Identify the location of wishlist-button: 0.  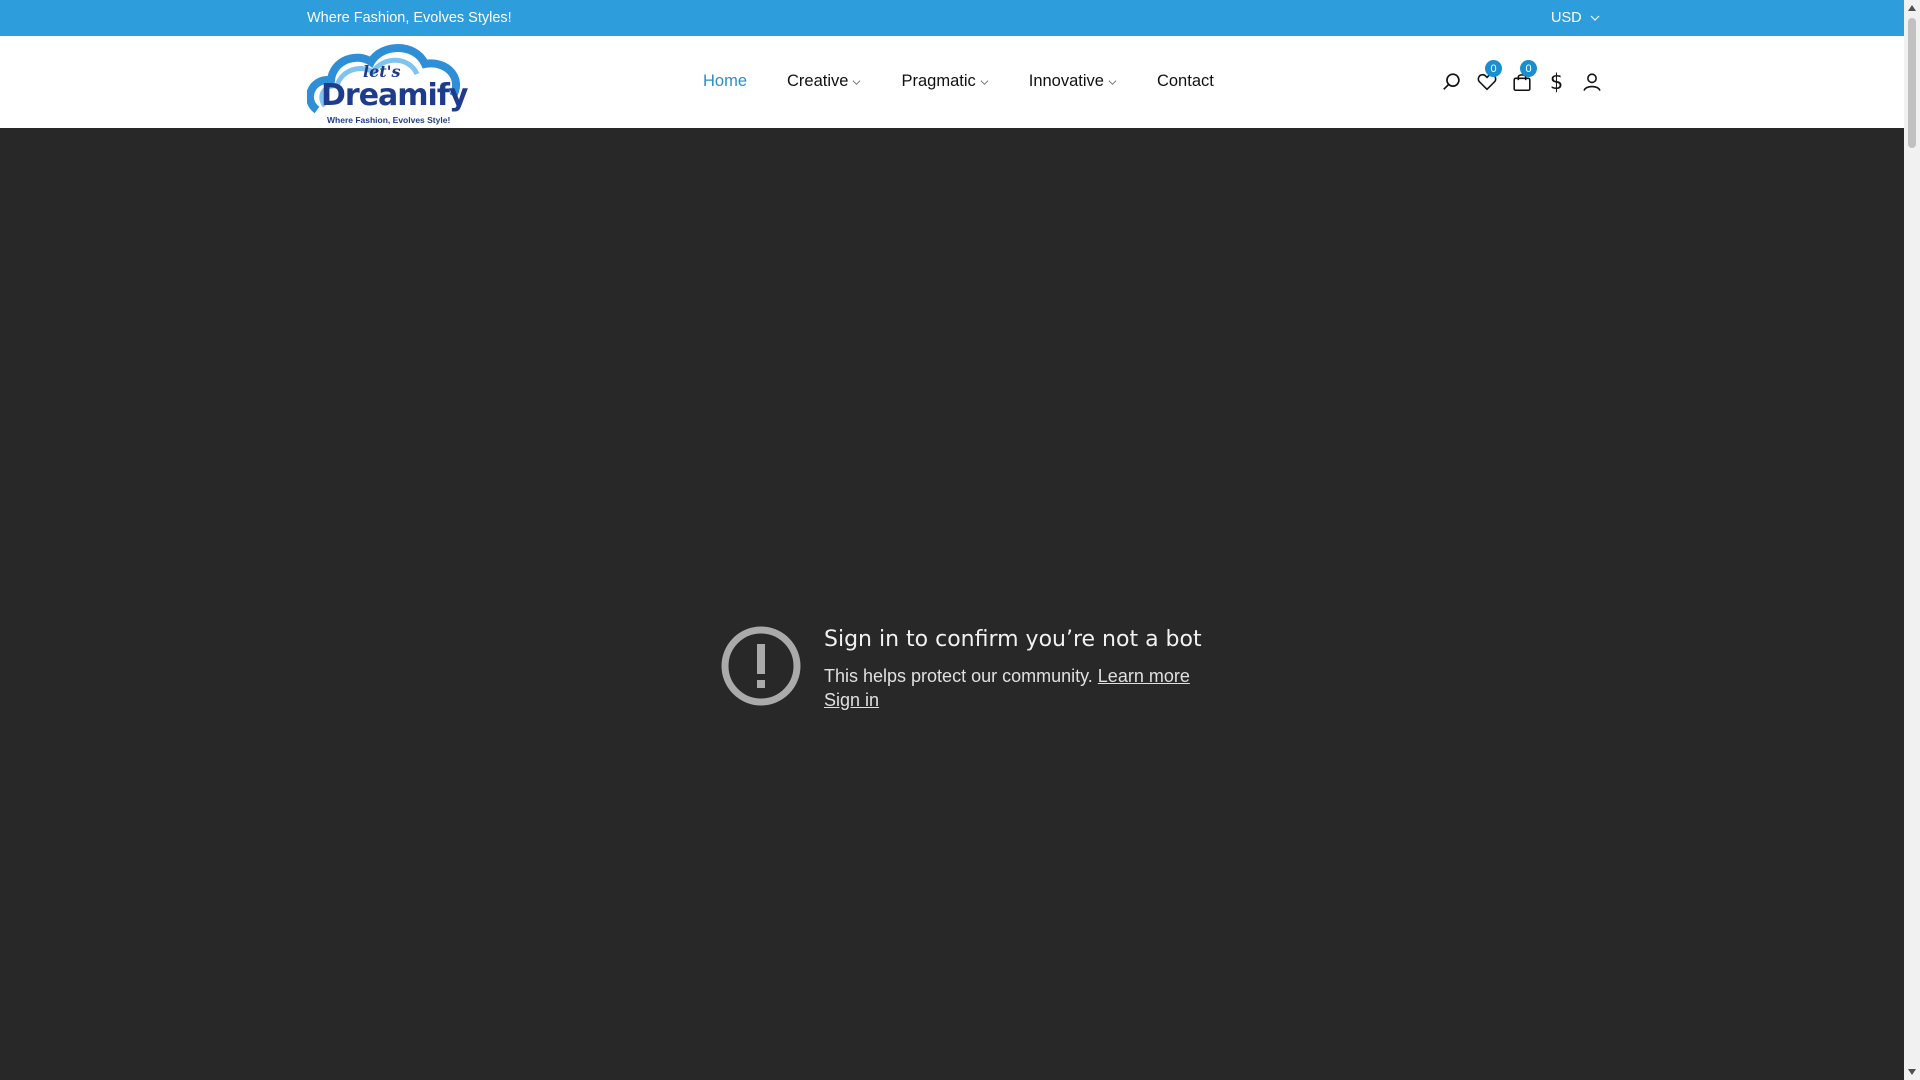
(1486, 78).